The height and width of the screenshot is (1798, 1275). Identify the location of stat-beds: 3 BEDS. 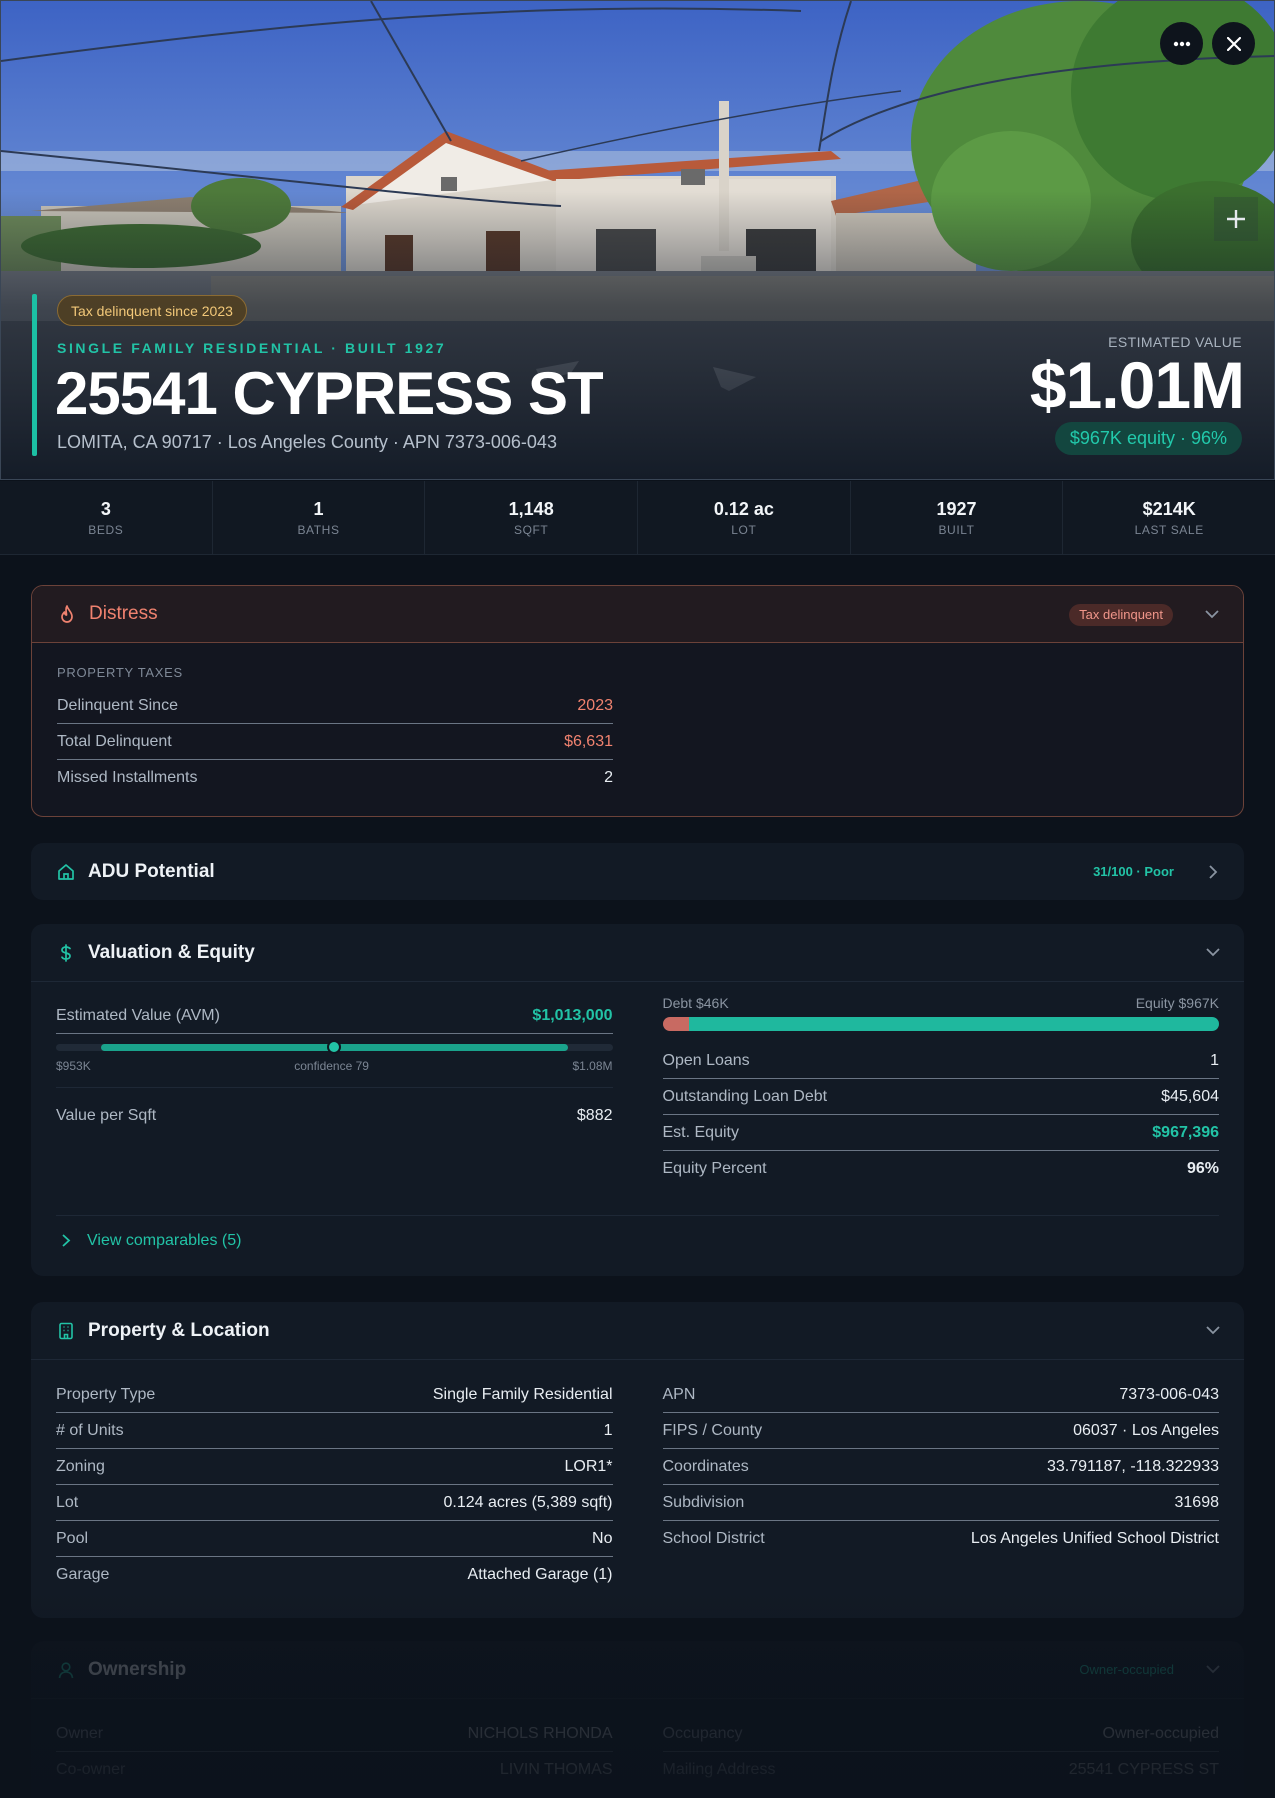
(106, 517).